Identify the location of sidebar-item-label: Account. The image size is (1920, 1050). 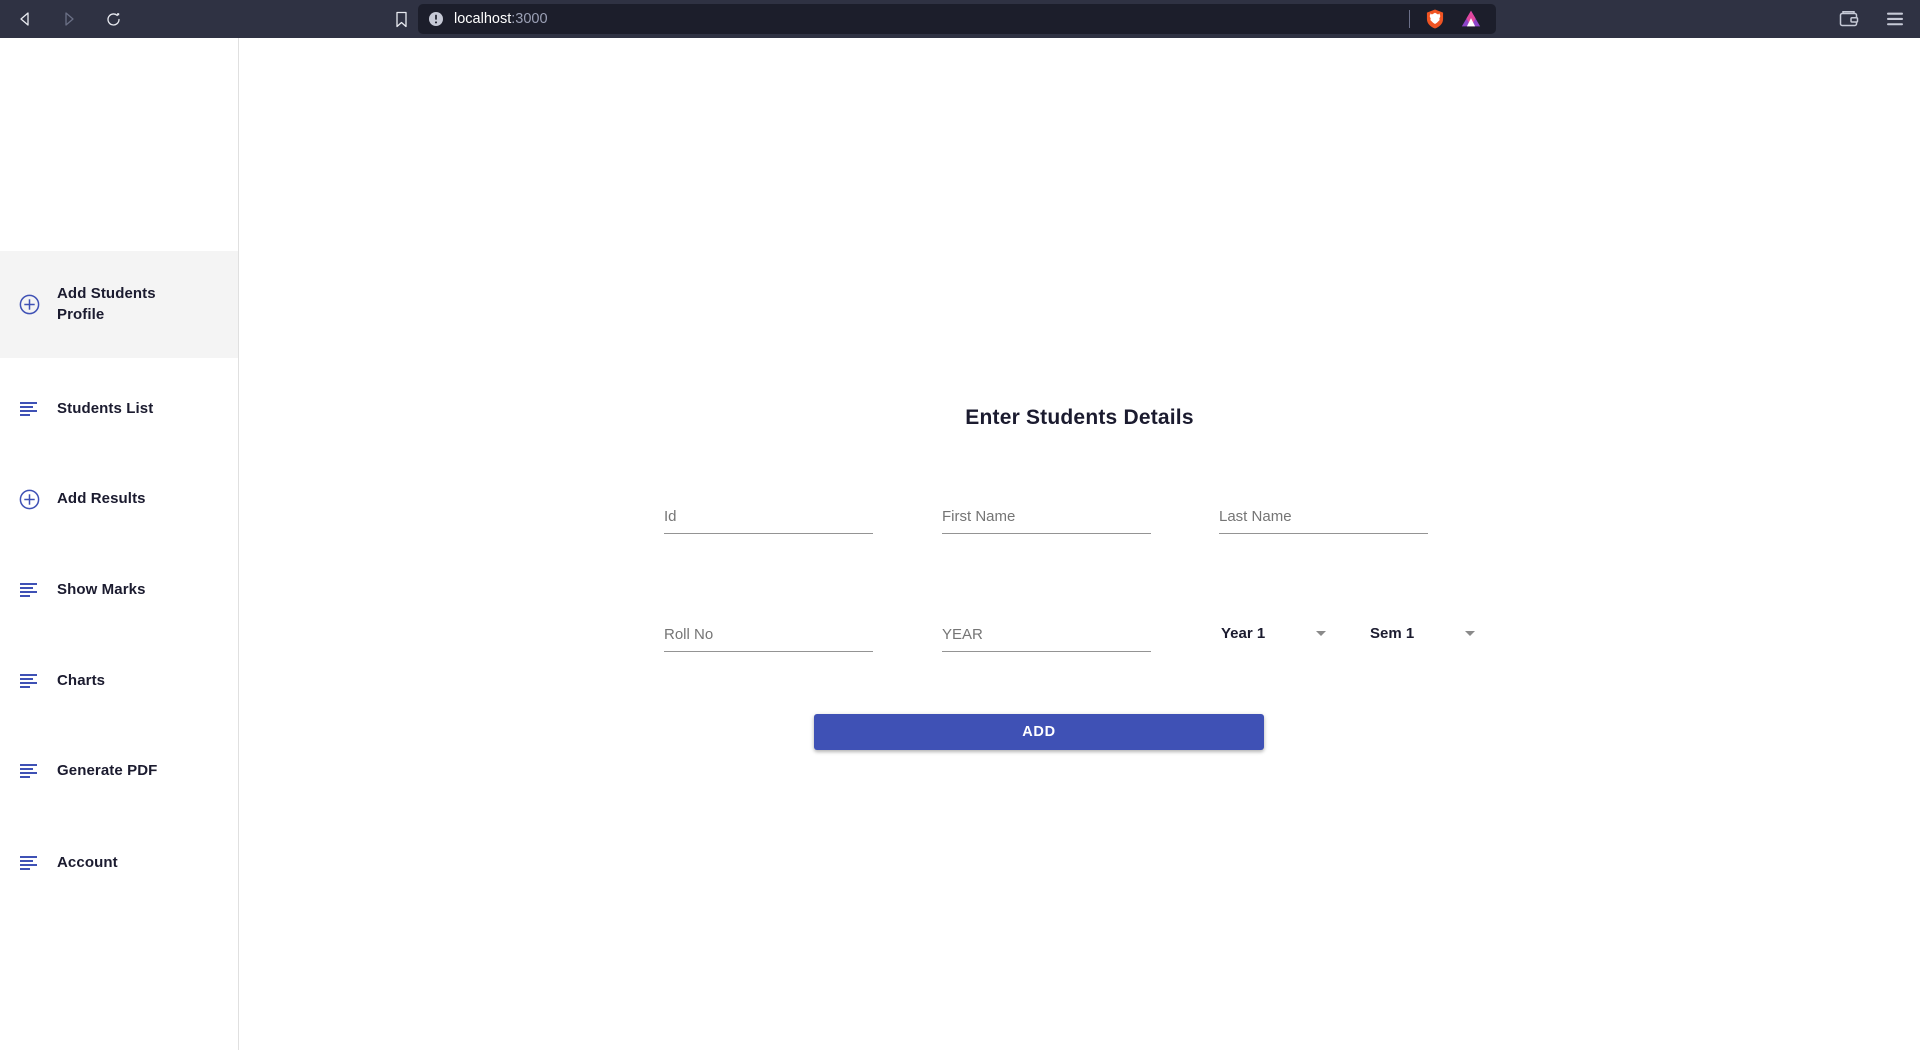
(87, 862).